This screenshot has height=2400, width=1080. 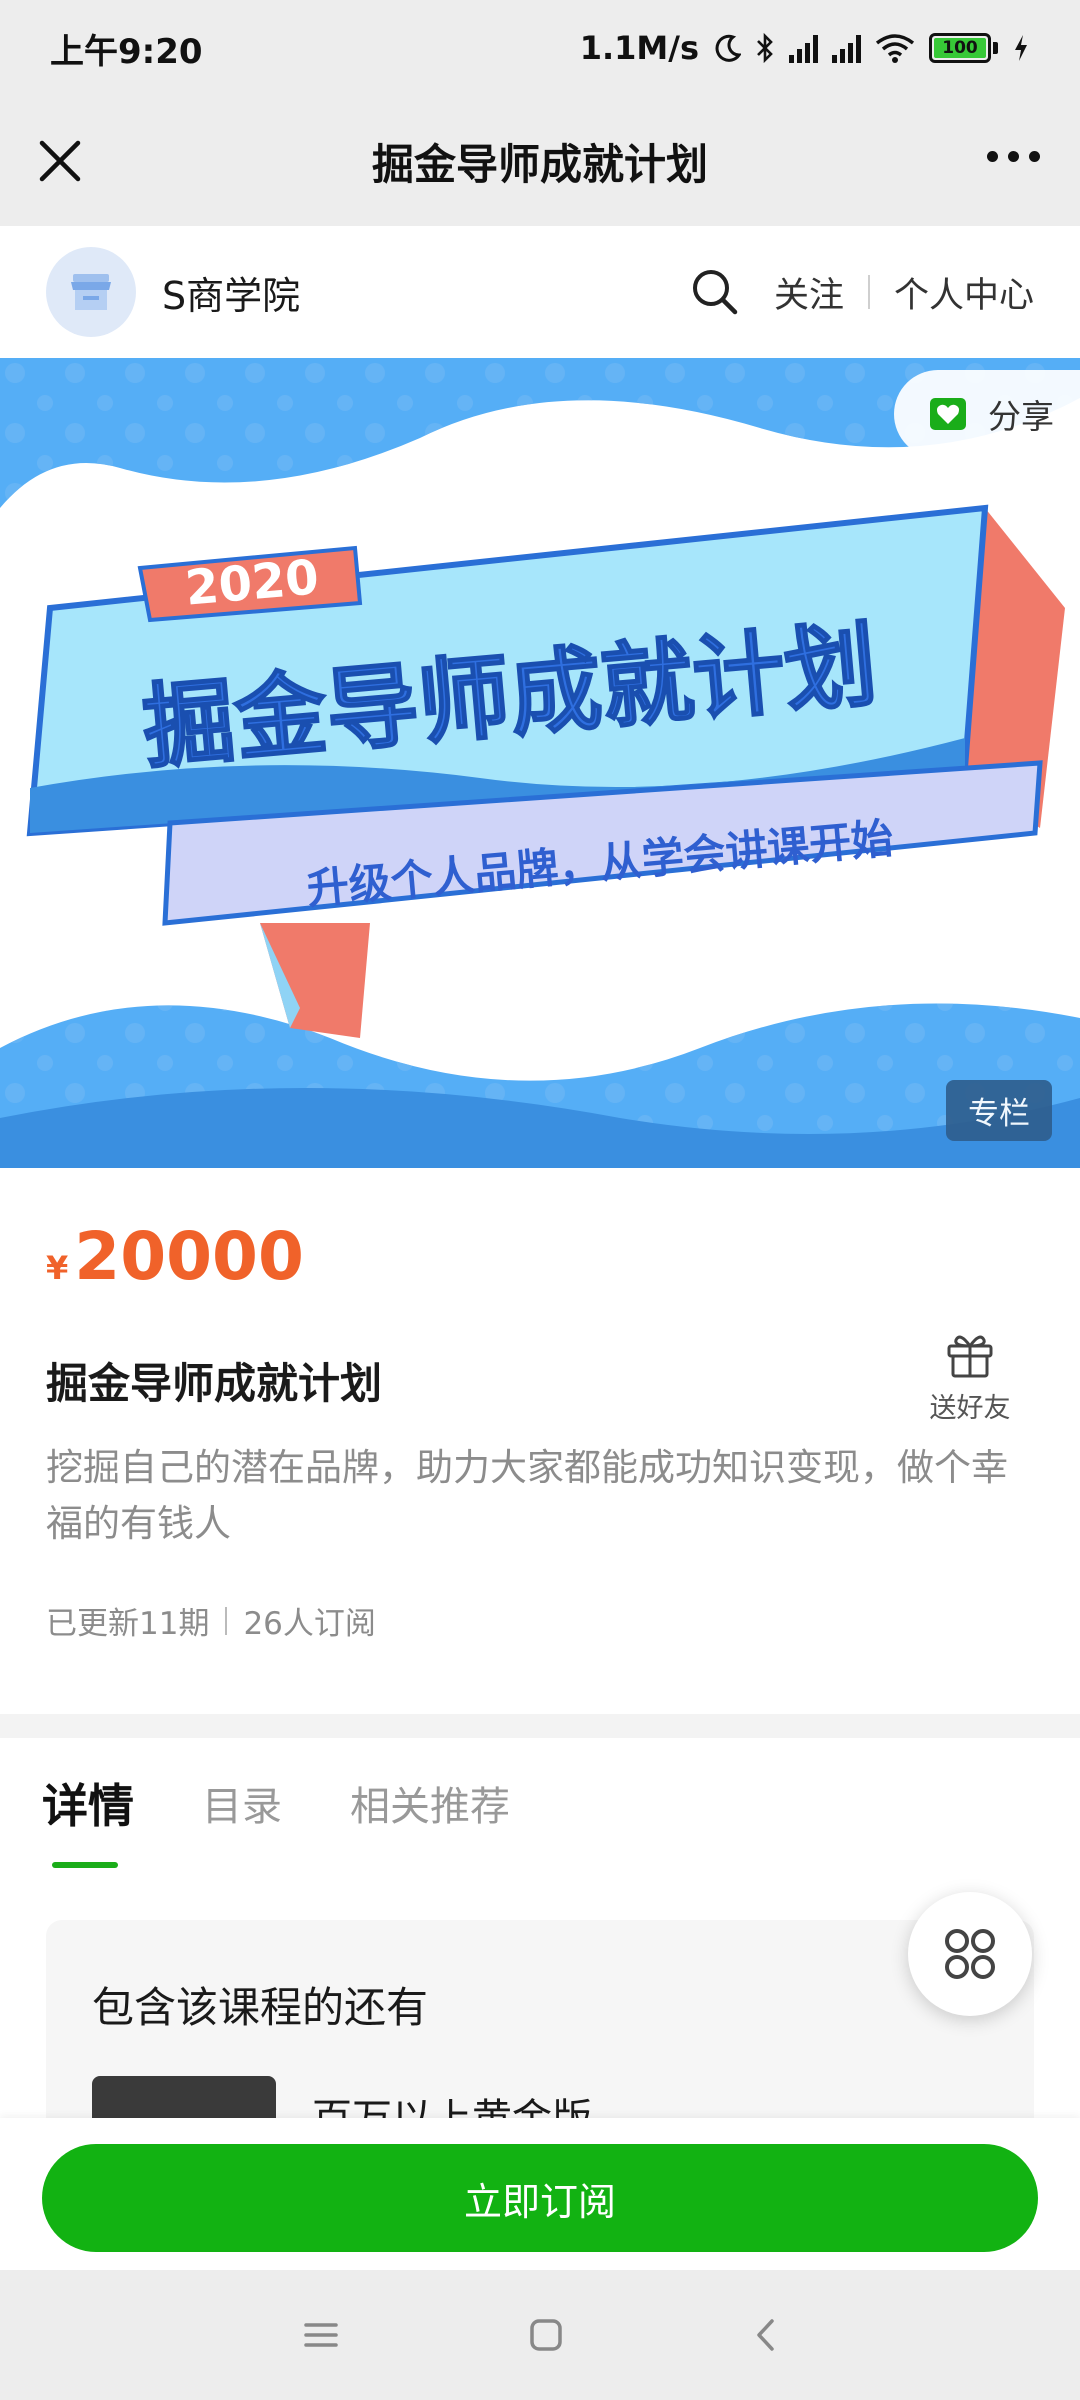 What do you see at coordinates (126, 51) in the screenshot?
I see `status-time: 上午9:20` at bounding box center [126, 51].